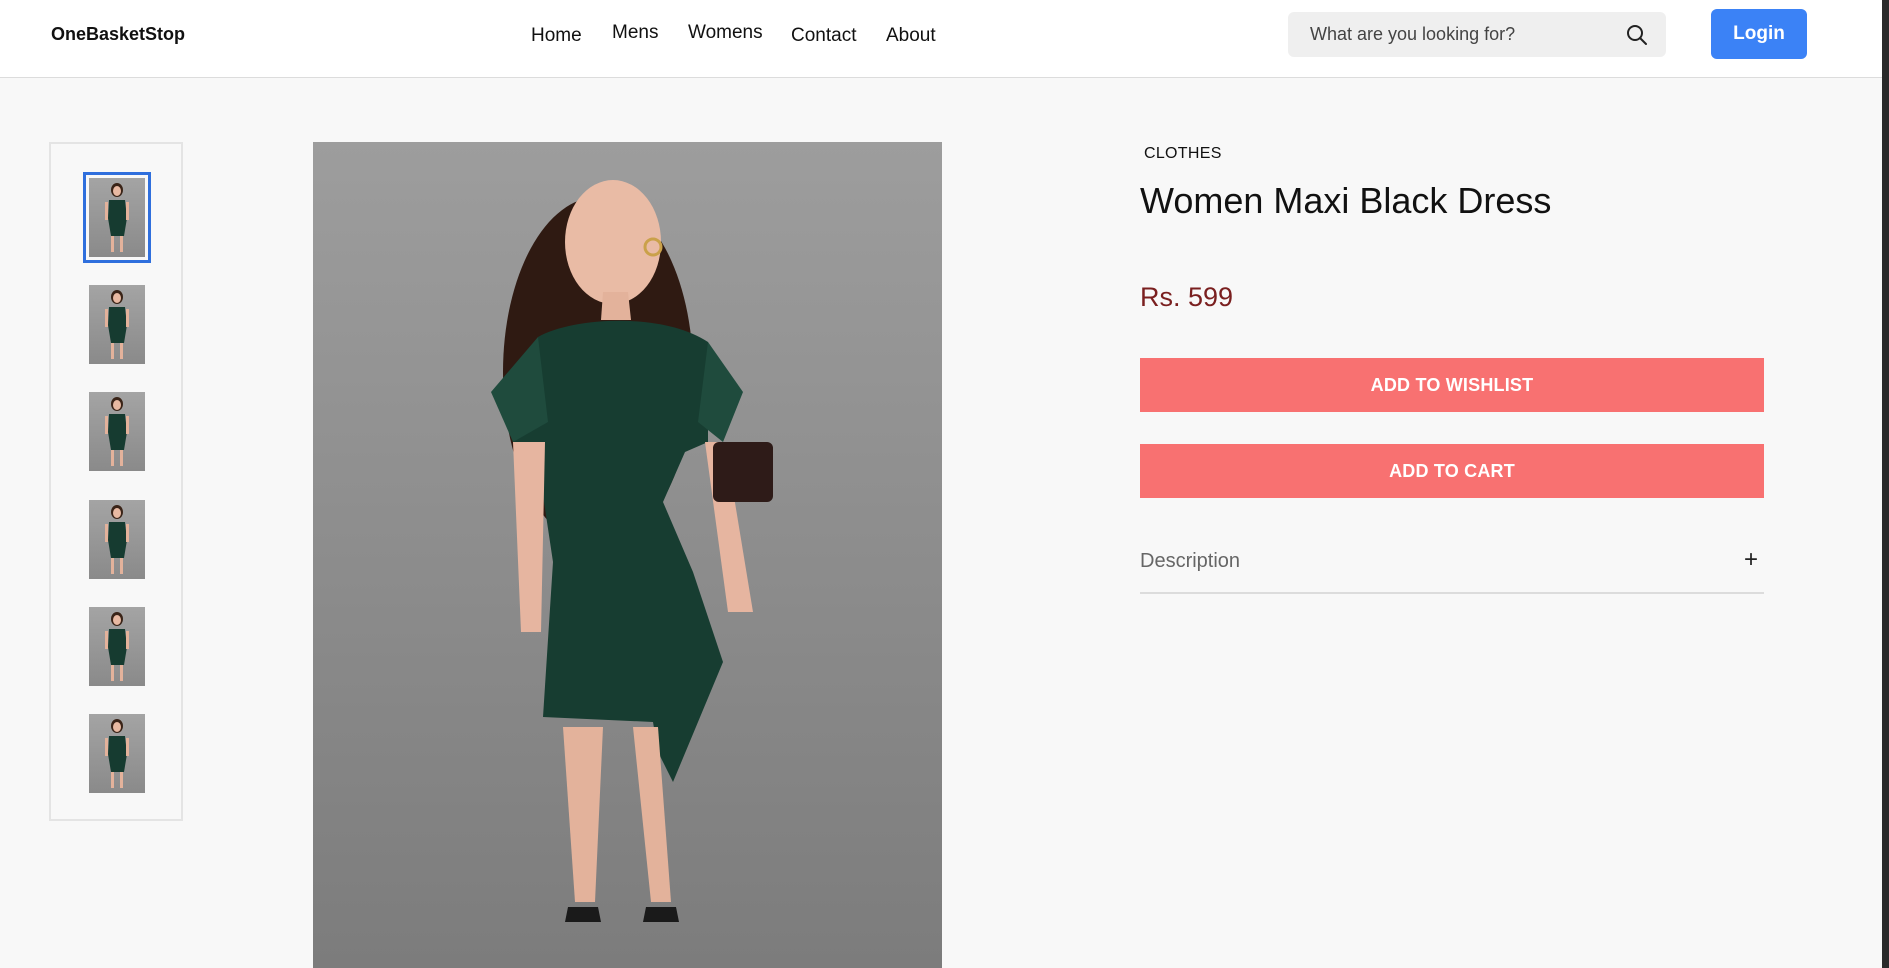 The height and width of the screenshot is (968, 1889). What do you see at coordinates (635, 33) in the screenshot?
I see `nav-mens: Mens` at bounding box center [635, 33].